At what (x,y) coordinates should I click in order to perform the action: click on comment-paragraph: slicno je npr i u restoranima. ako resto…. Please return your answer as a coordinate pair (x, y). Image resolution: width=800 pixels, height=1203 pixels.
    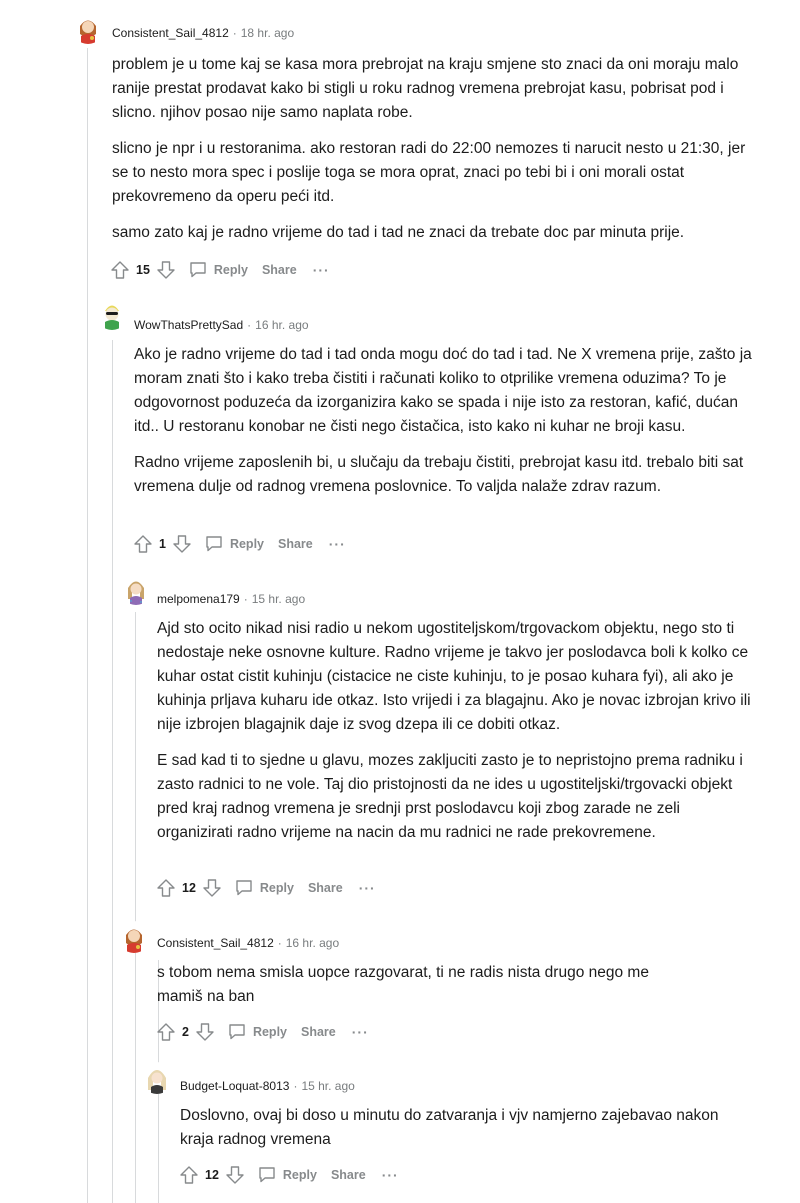
    Looking at the image, I should click on (429, 172).